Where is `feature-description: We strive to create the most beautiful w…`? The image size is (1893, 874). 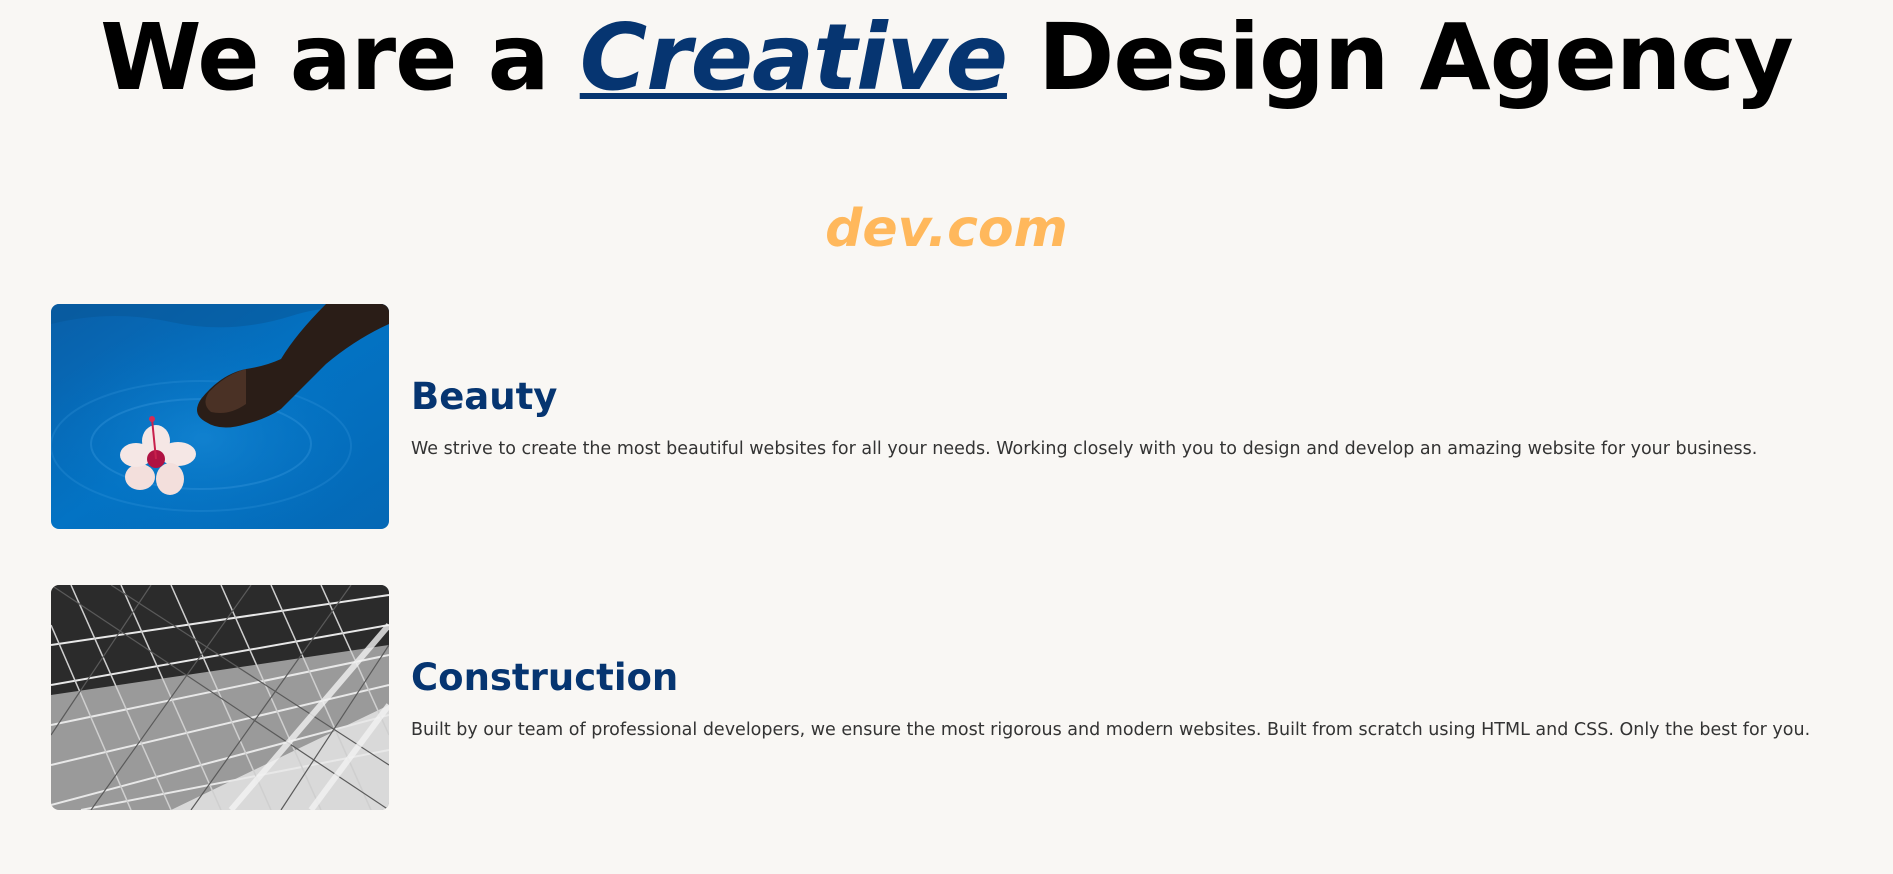 feature-description: We strive to create the most beautiful w… is located at coordinates (1084, 449).